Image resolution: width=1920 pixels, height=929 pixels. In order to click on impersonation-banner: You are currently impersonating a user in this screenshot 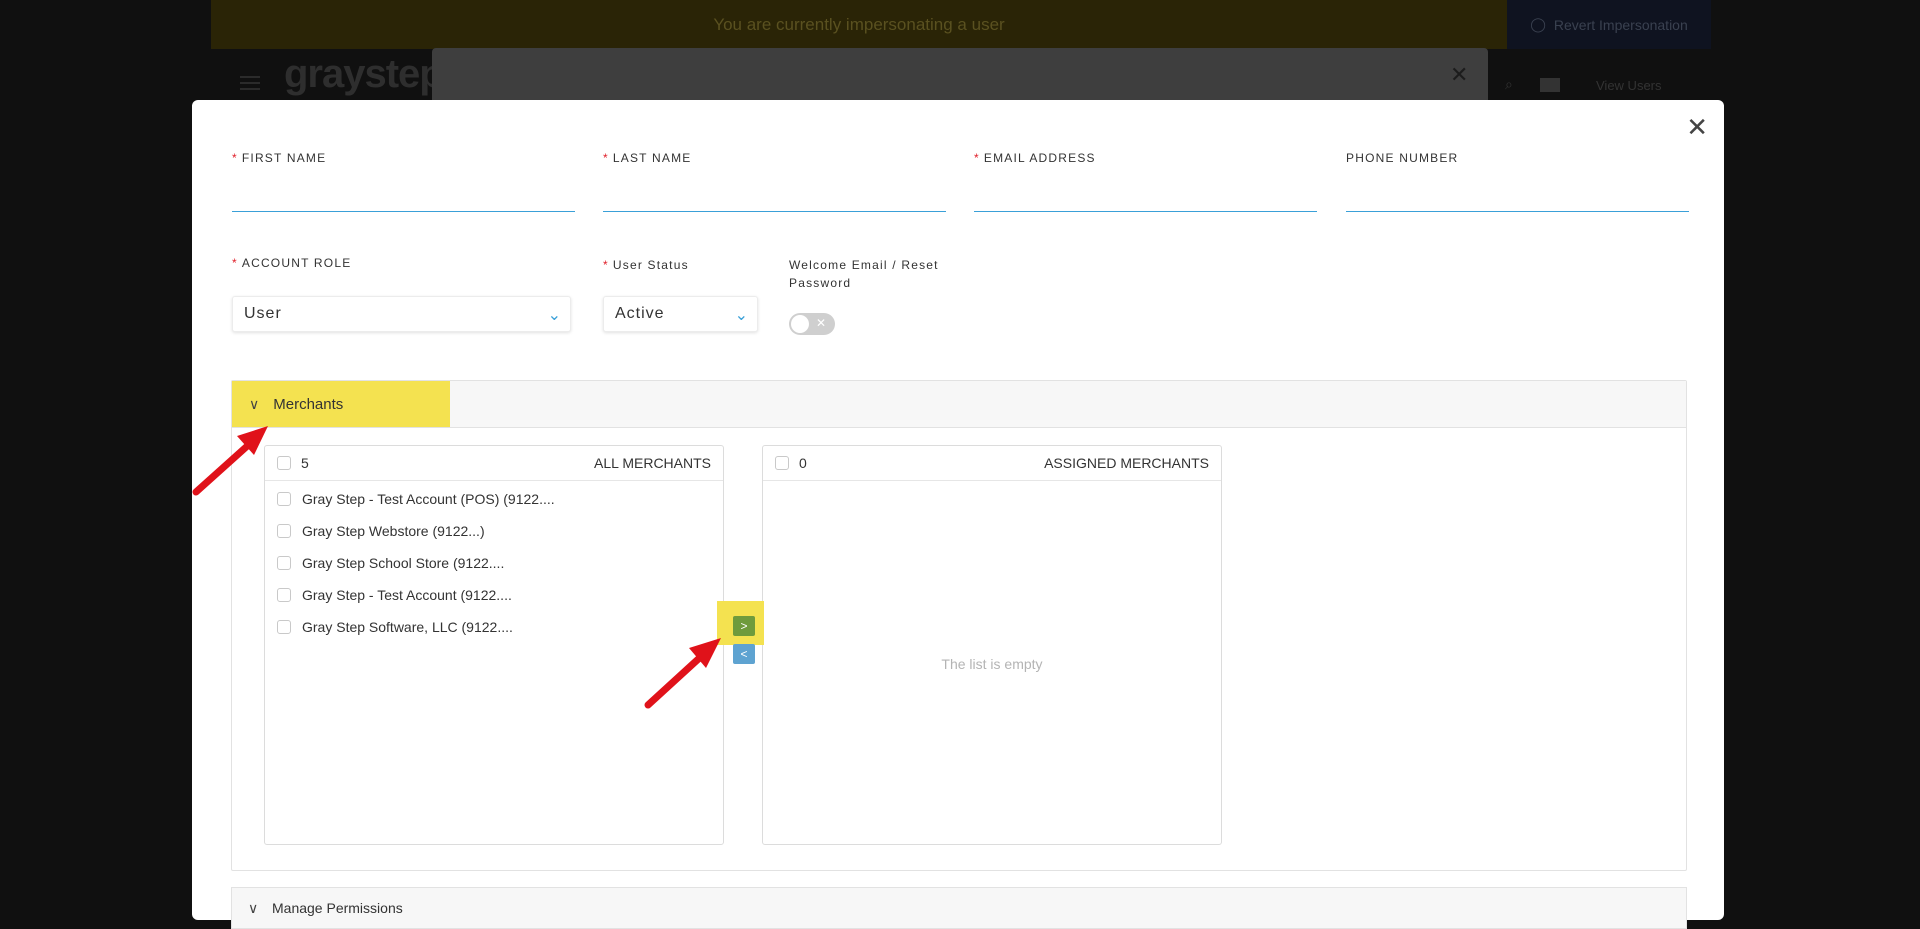, I will do `click(859, 24)`.